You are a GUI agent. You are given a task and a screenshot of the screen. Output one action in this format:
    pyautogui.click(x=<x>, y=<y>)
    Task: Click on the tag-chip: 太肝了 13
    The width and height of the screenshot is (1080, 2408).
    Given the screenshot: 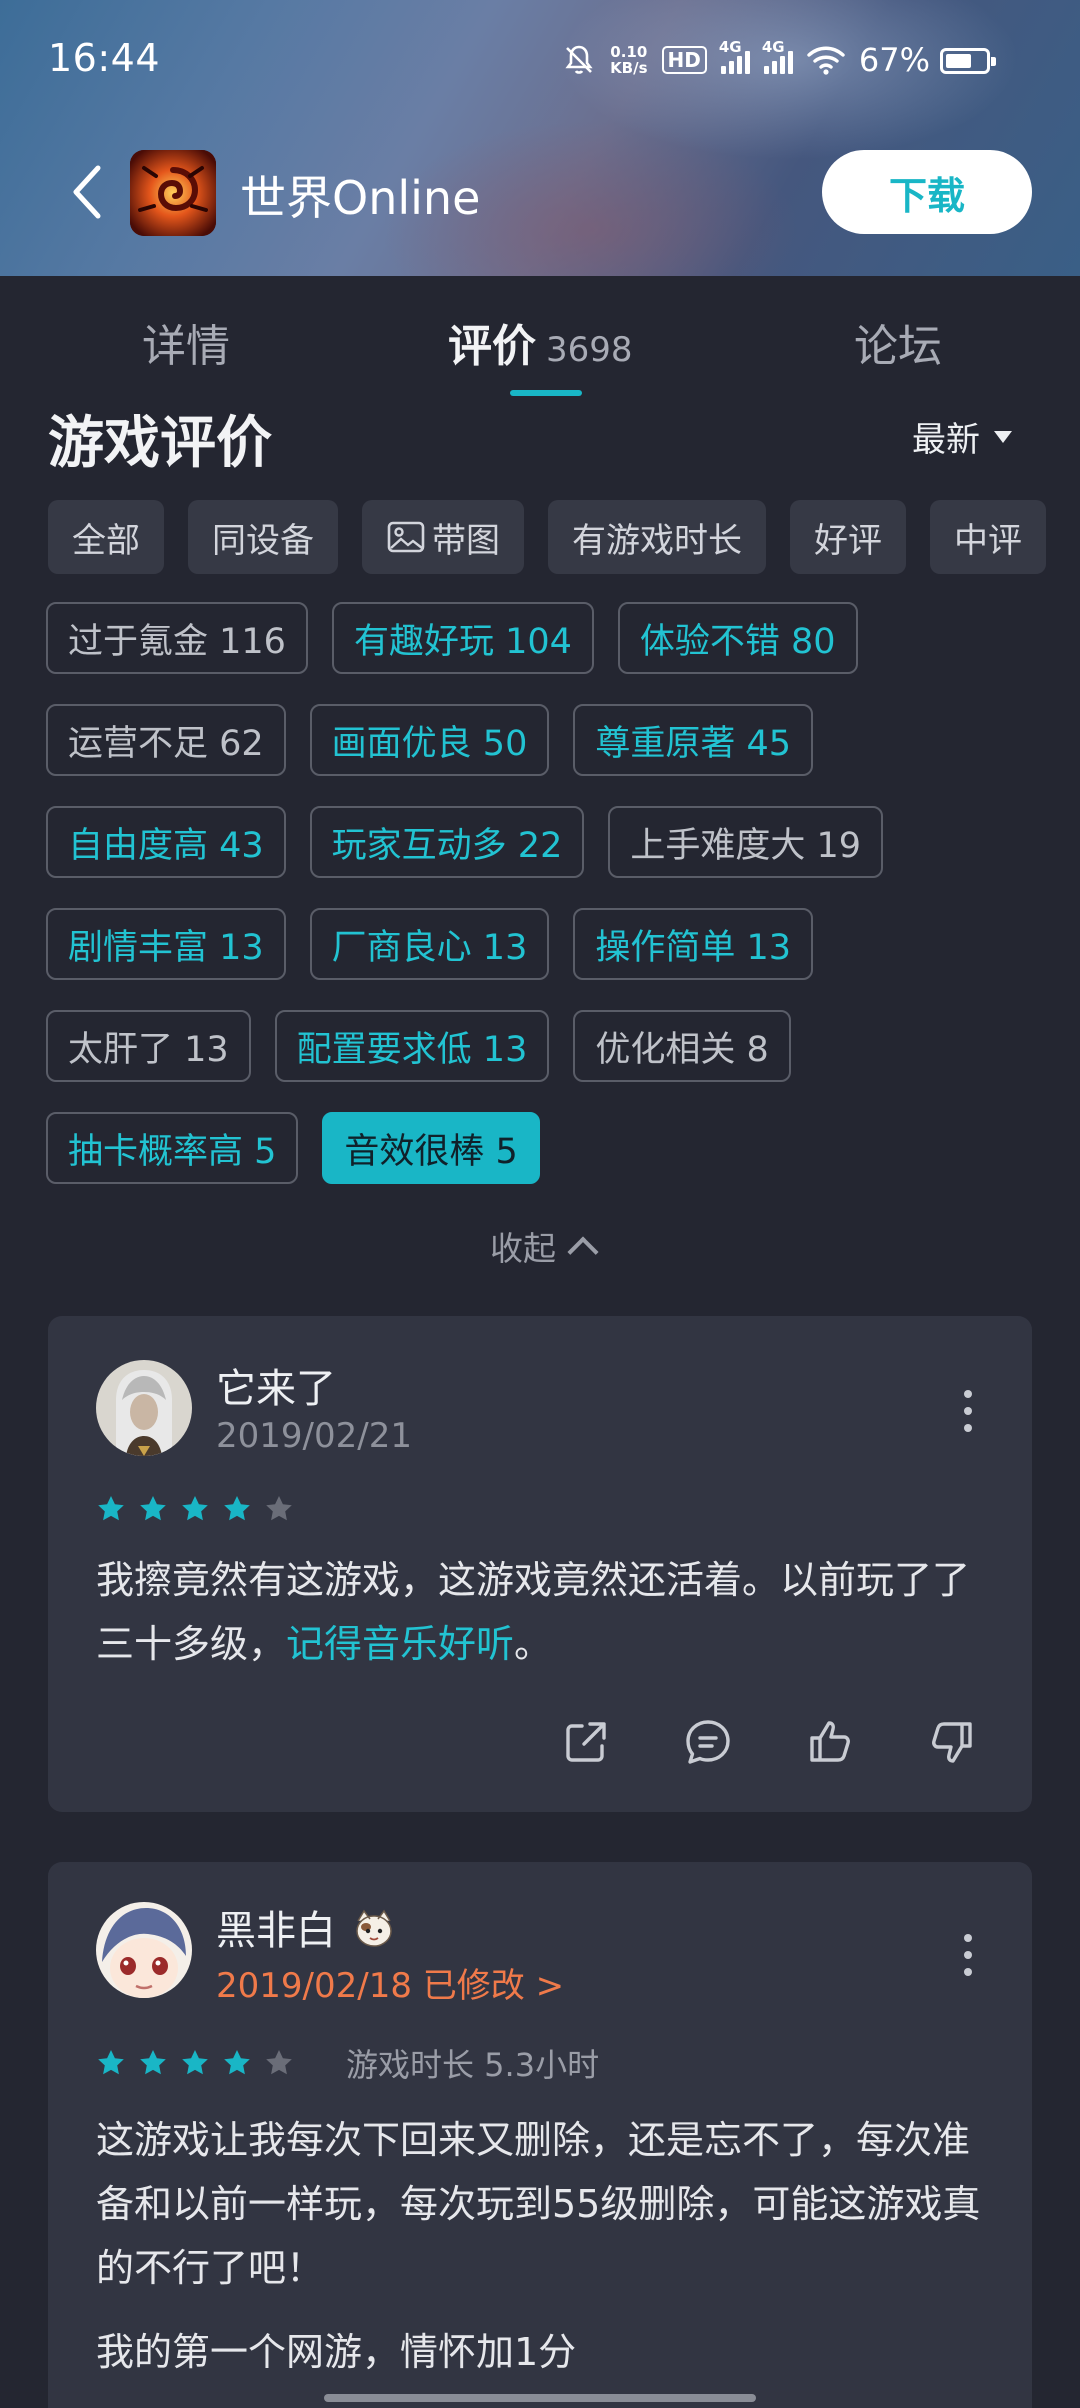 What is the action you would take?
    pyautogui.click(x=148, y=1046)
    